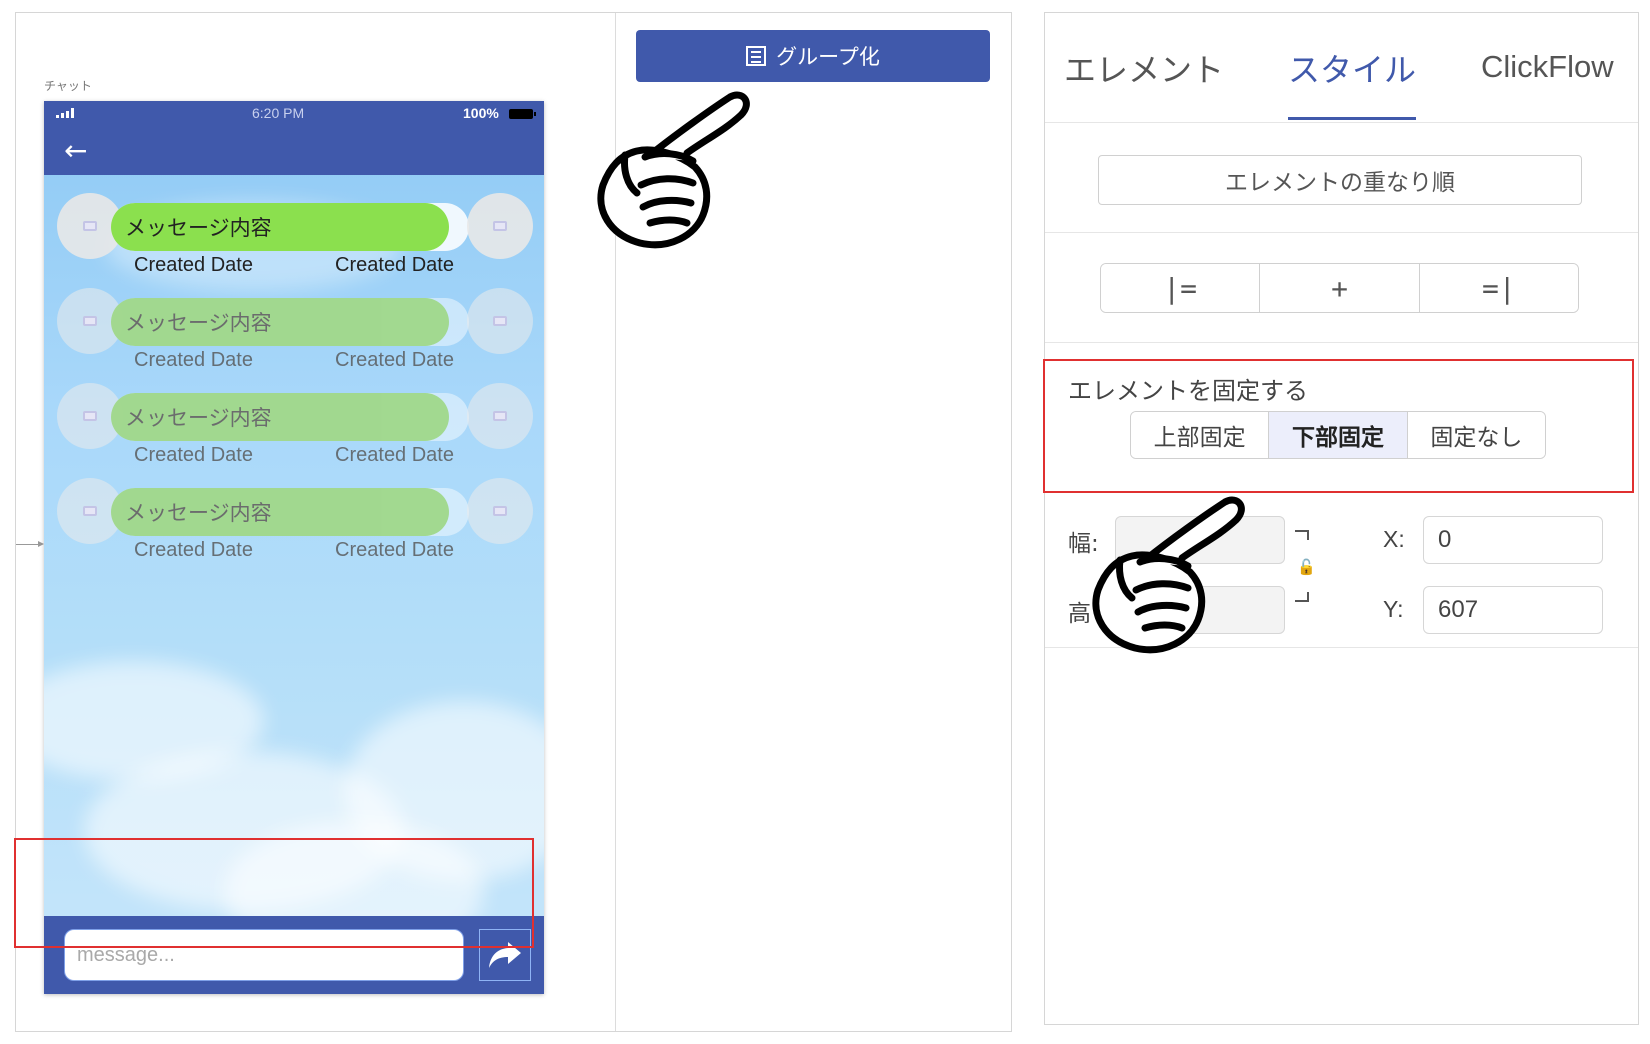  What do you see at coordinates (1498, 288) in the screenshot?
I see `align-right-button: =|` at bounding box center [1498, 288].